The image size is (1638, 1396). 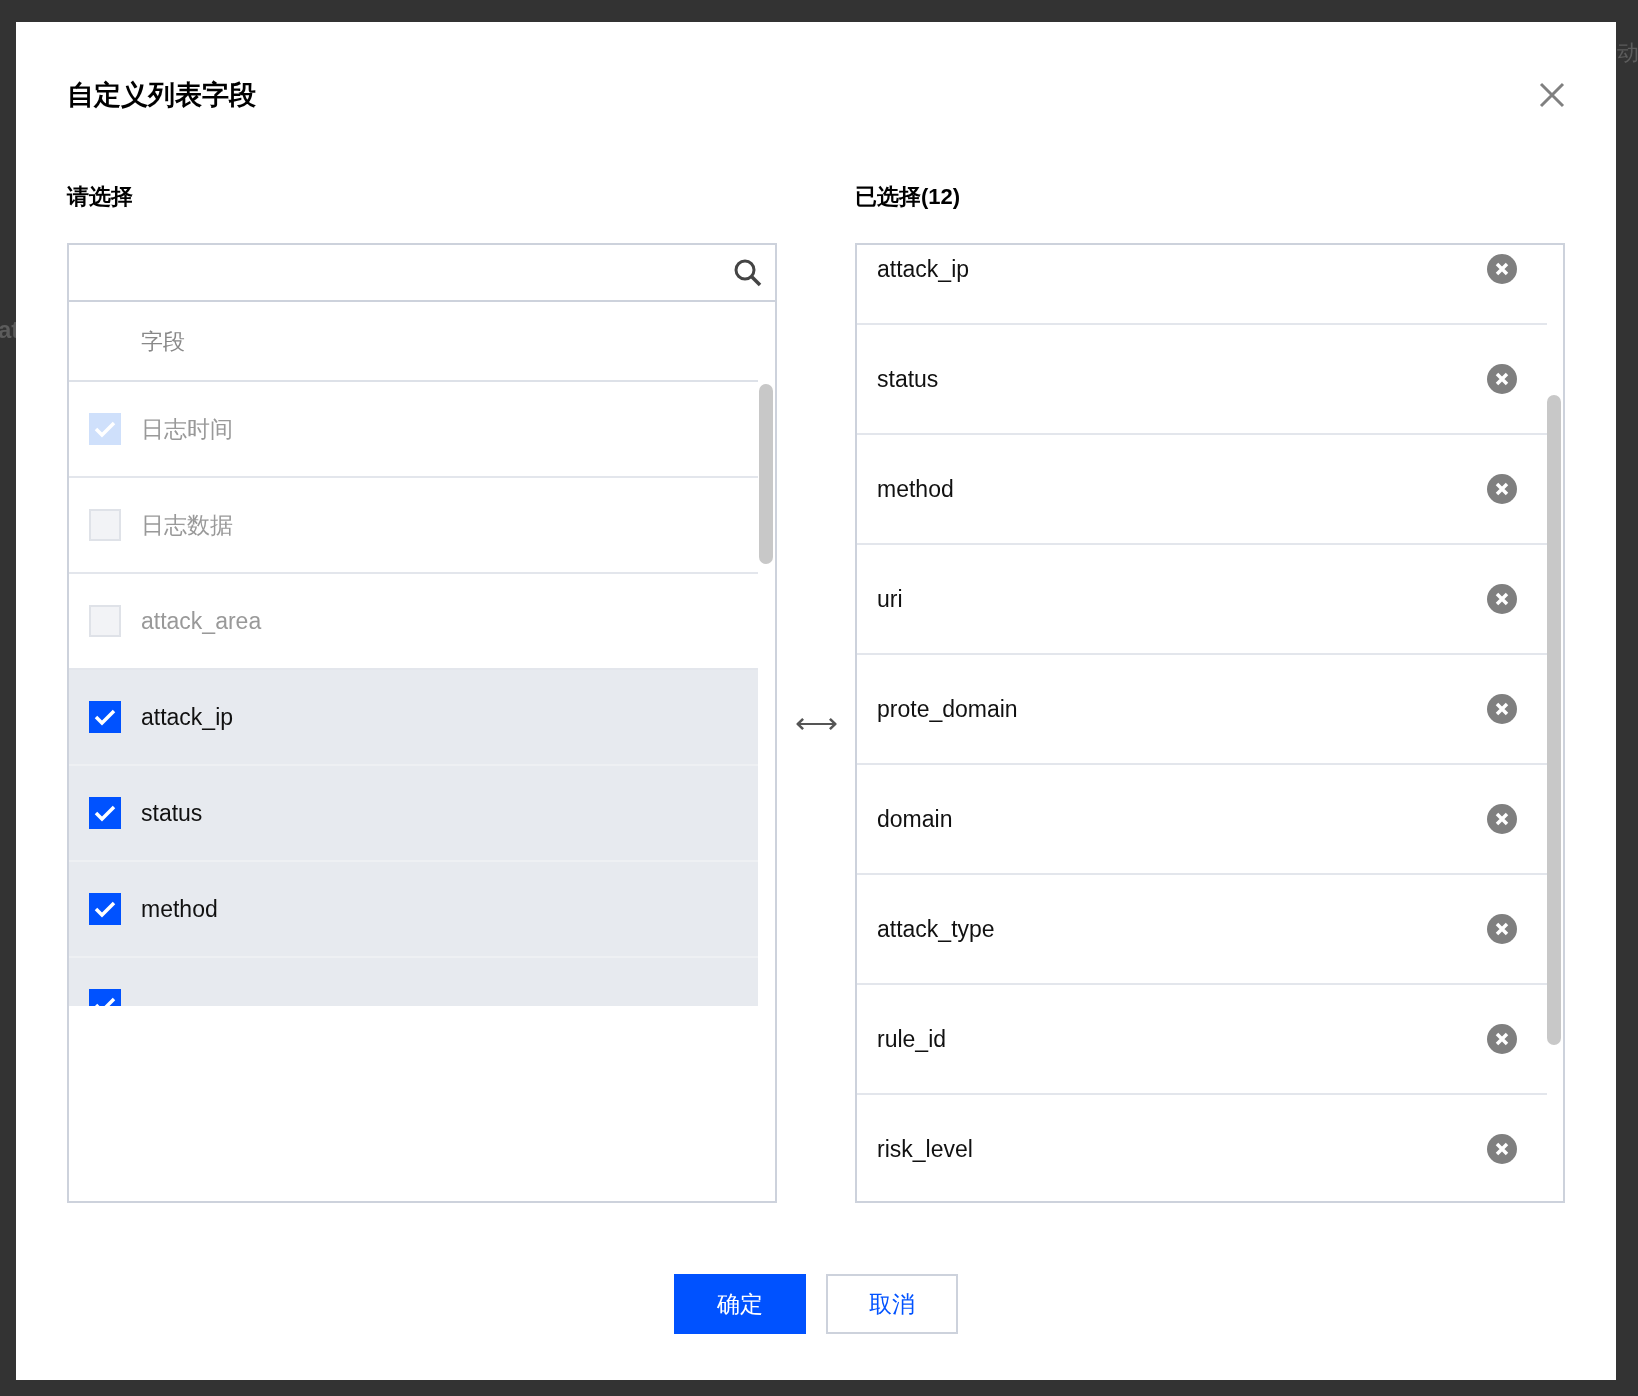 I want to click on dialog-title: 自定义列表字段, so click(x=161, y=95).